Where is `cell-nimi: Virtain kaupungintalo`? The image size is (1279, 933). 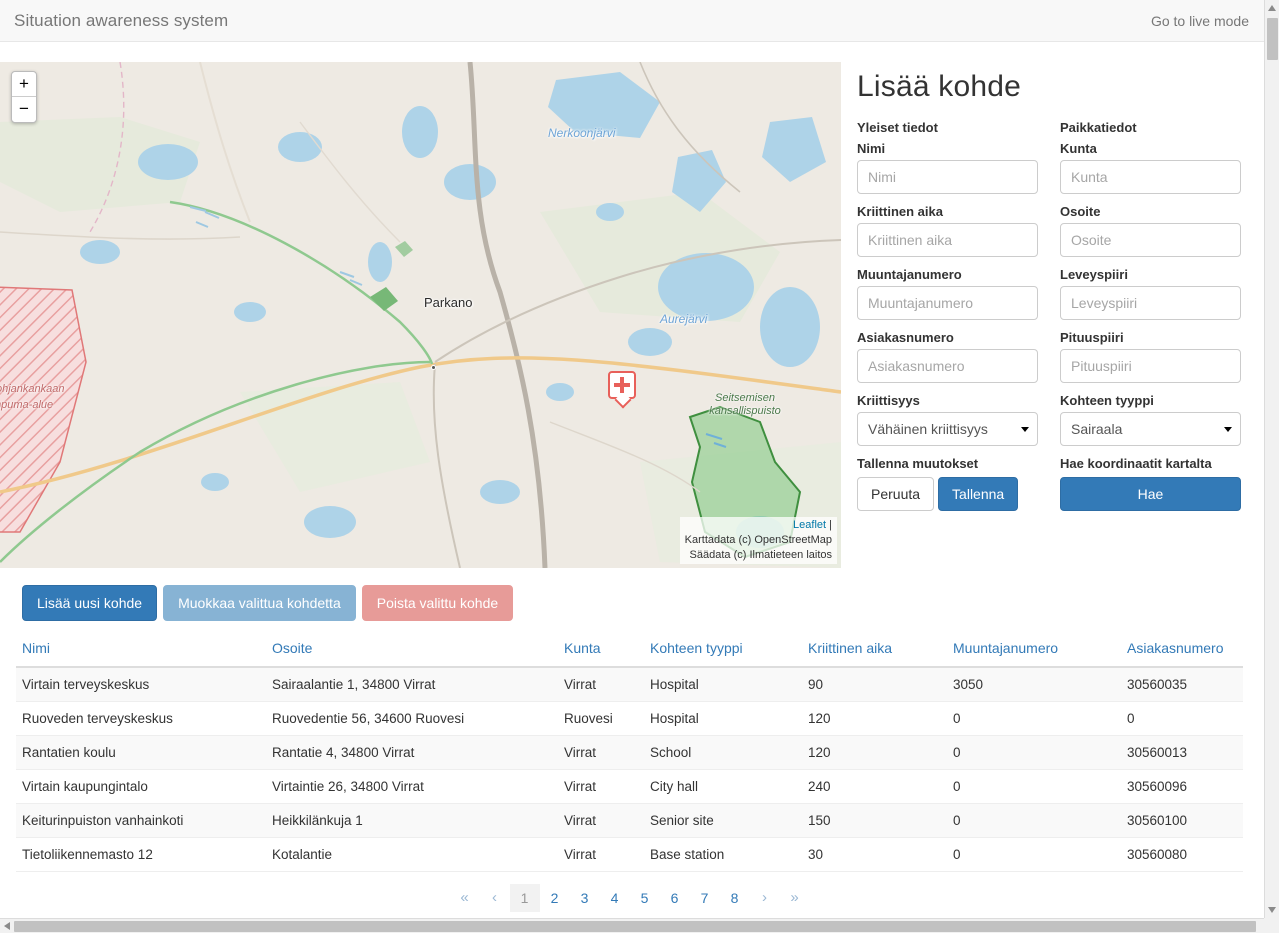 cell-nimi: Virtain kaupungintalo is located at coordinates (141, 786).